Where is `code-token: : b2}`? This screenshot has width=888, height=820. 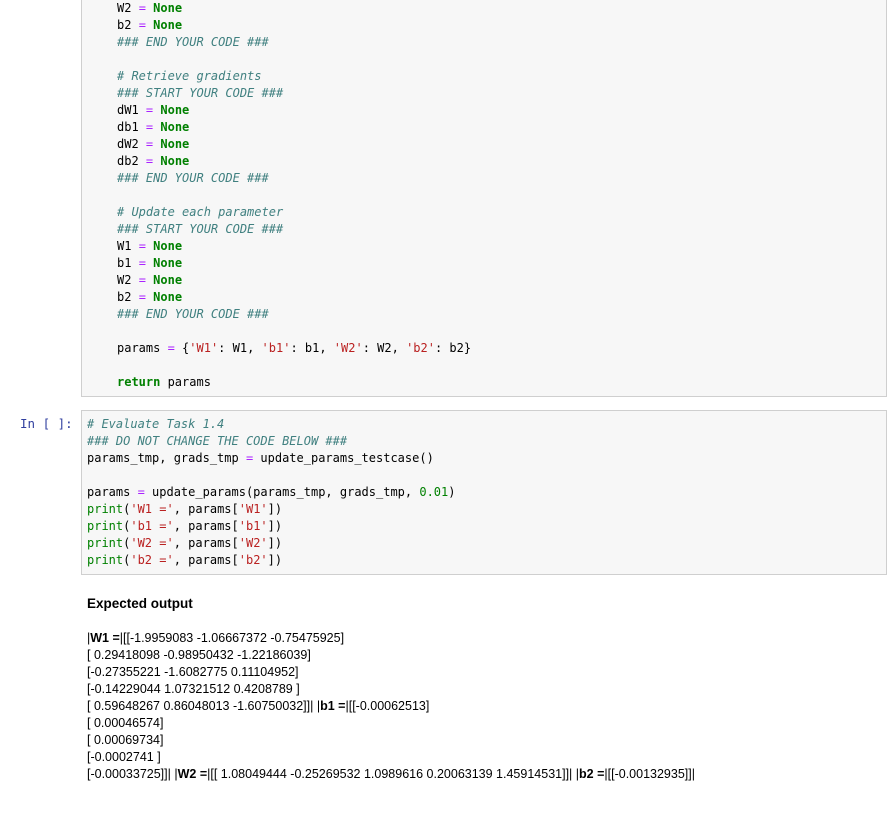 code-token: : b2} is located at coordinates (453, 348).